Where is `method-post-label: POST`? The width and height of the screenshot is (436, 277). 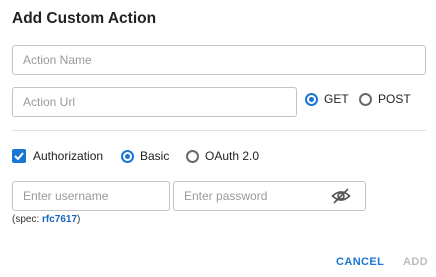
method-post-label: POST is located at coordinates (394, 99).